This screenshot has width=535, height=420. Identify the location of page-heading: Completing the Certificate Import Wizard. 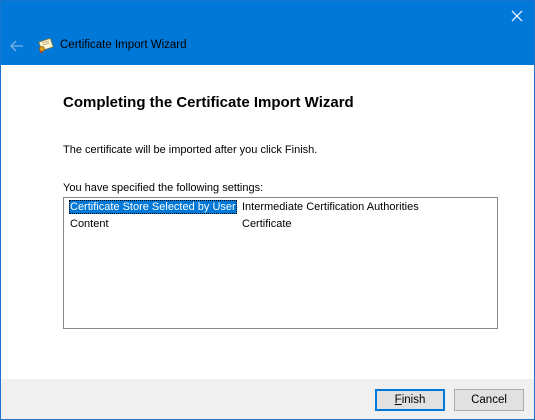
(208, 102).